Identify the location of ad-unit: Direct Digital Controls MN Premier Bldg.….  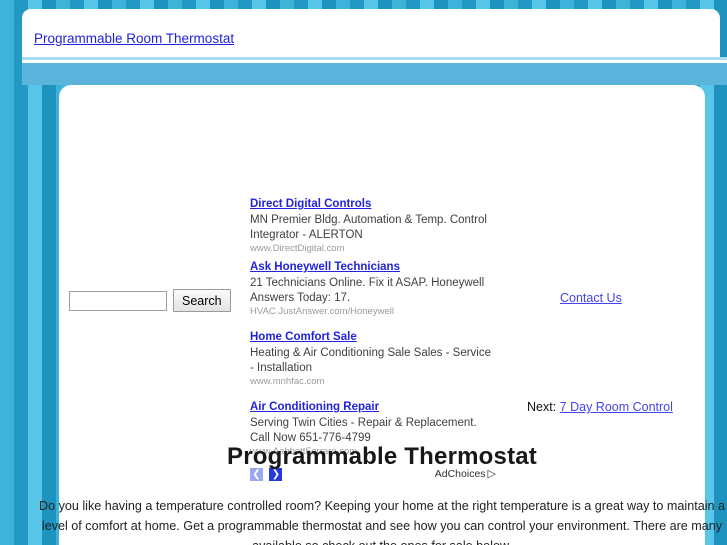
(373, 224).